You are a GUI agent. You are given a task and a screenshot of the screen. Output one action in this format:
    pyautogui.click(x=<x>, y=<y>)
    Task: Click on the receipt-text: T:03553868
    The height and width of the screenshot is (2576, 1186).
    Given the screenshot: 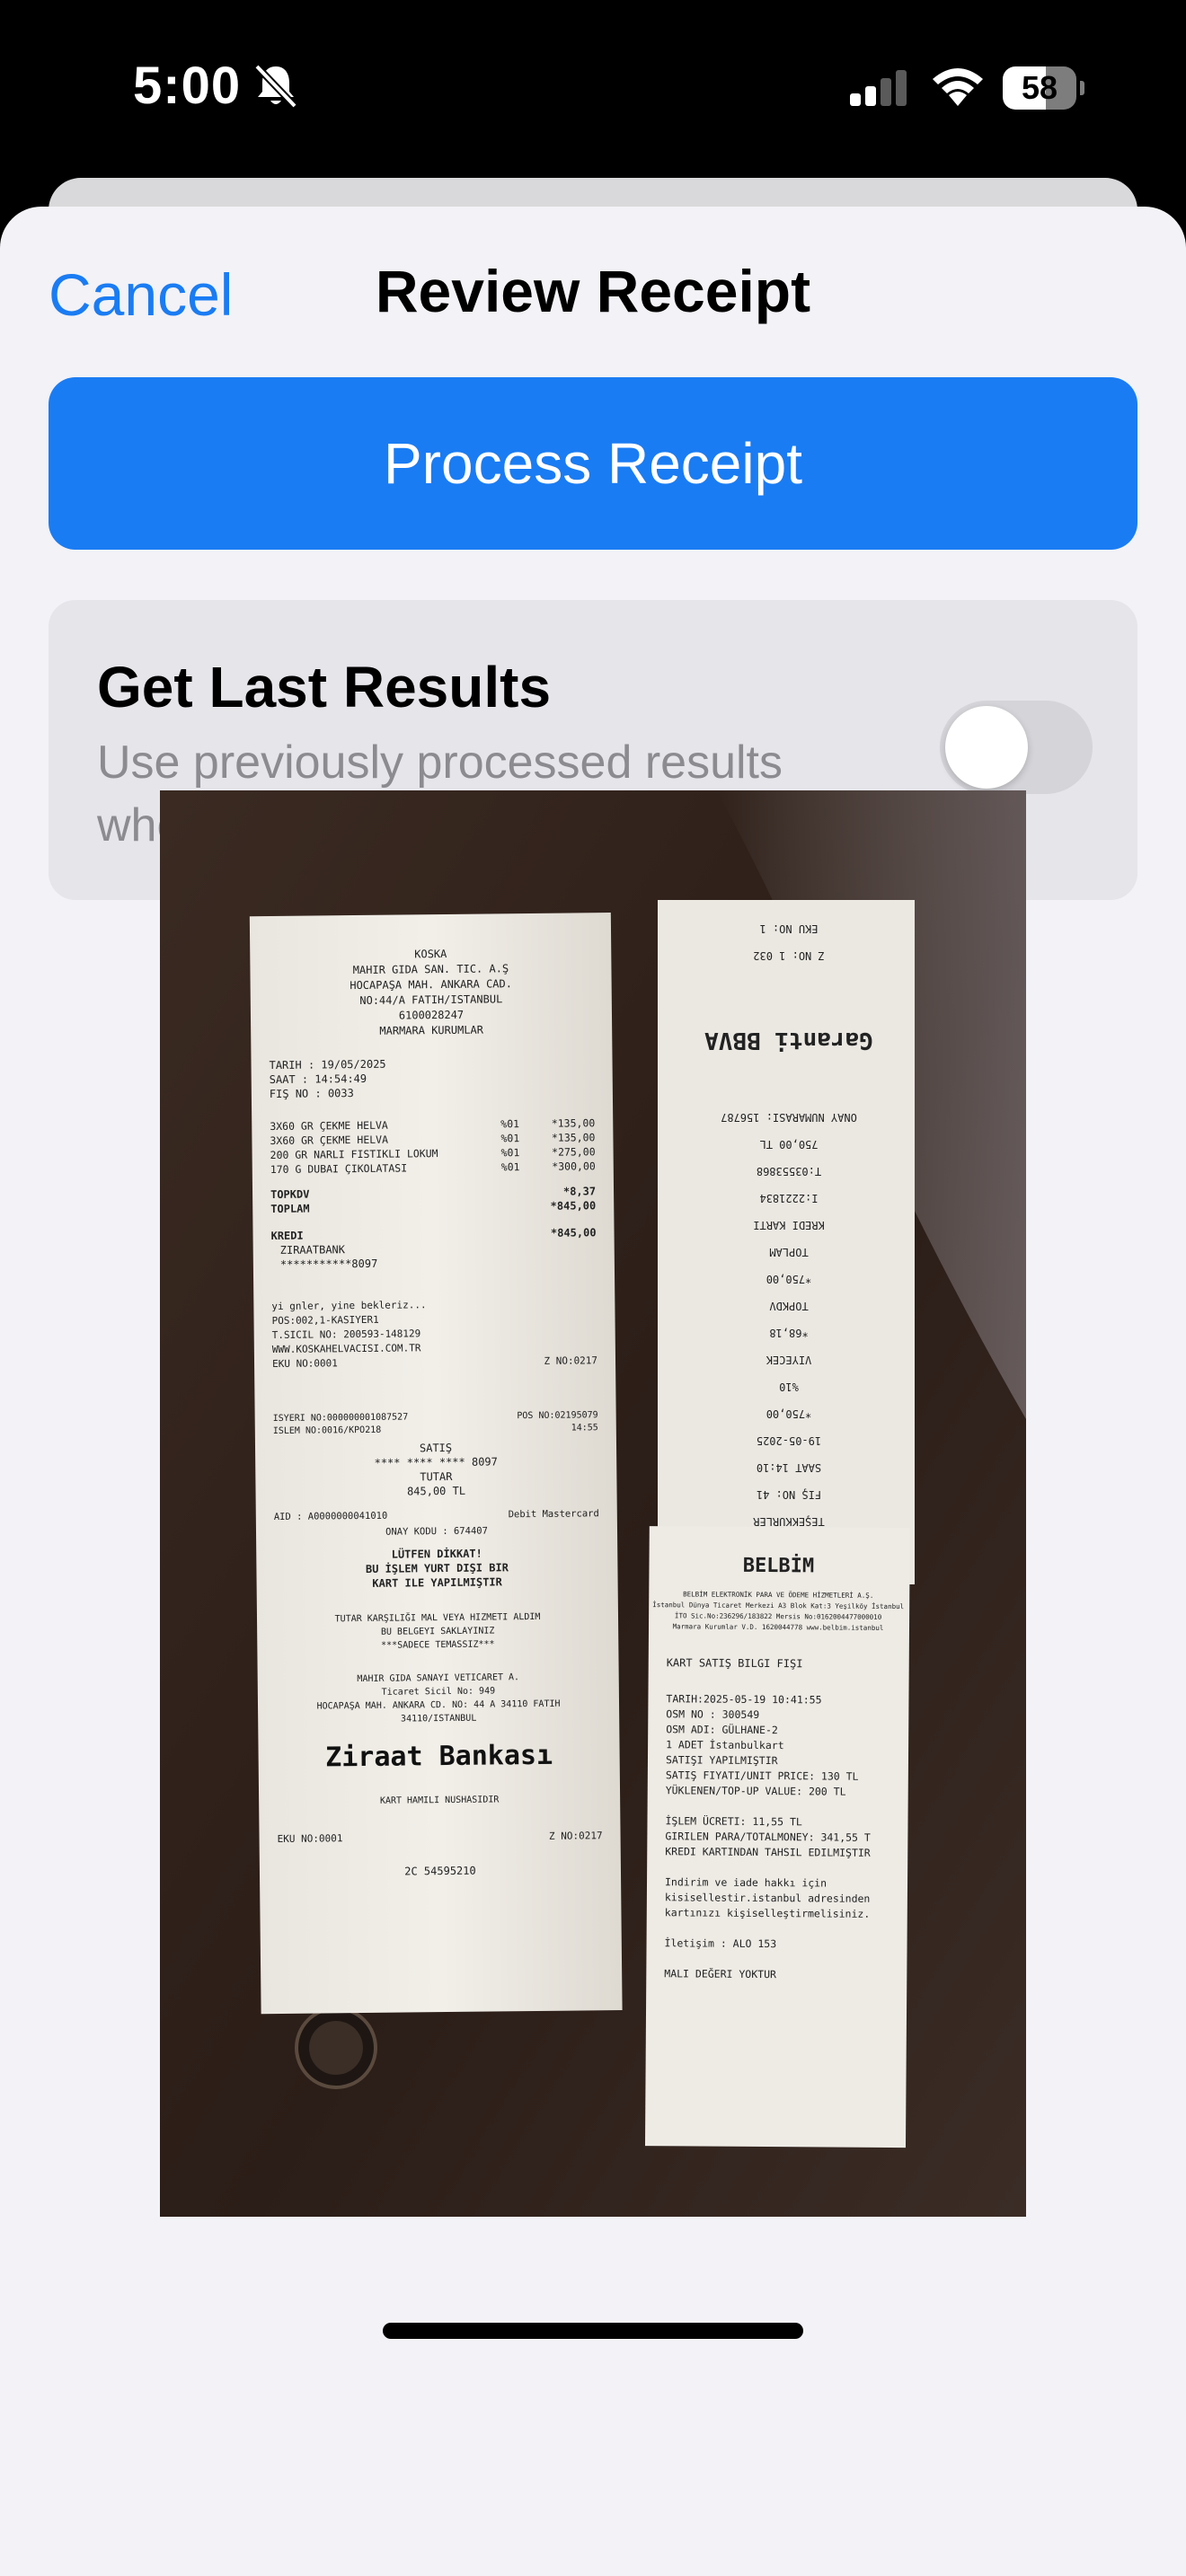 What is the action you would take?
    pyautogui.click(x=789, y=1171)
    